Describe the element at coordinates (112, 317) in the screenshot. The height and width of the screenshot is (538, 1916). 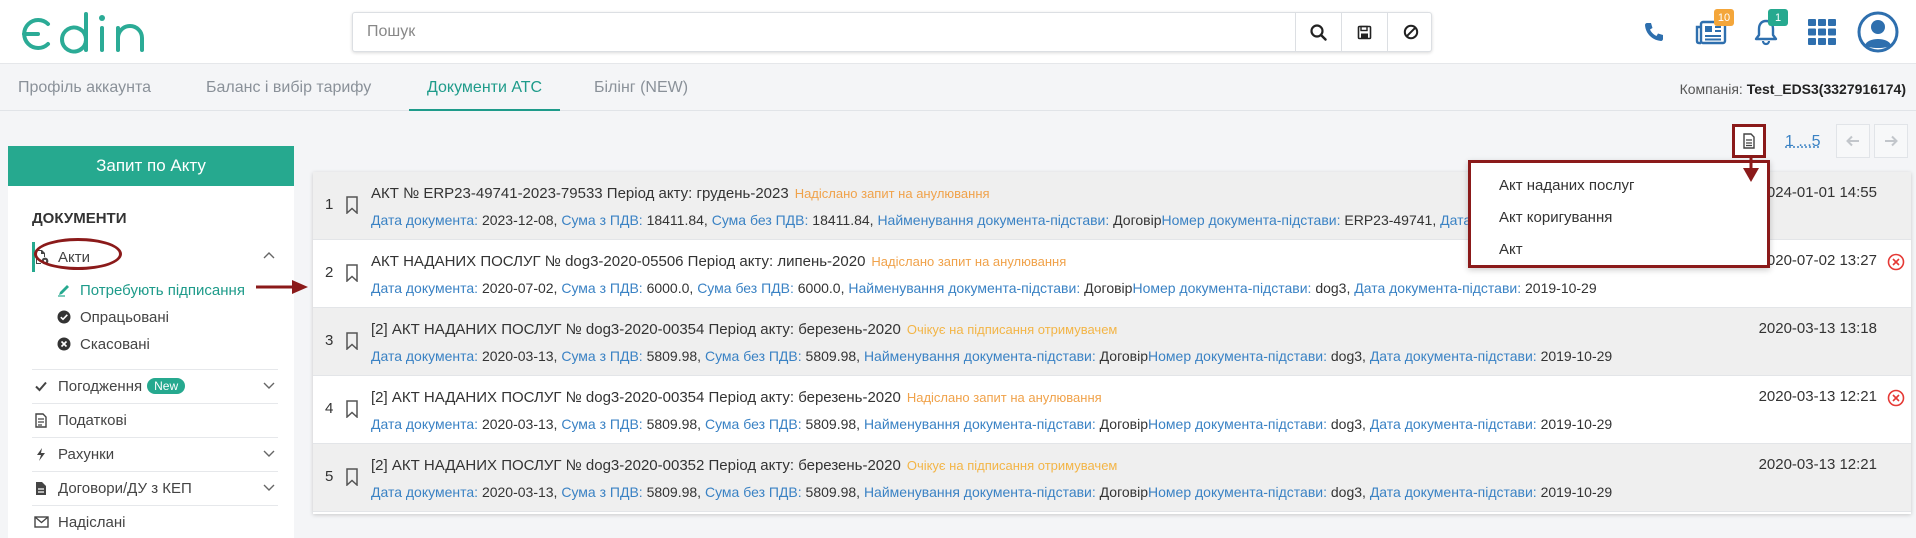
I see `sidebar-sub-processed: Опрацьовані` at that location.